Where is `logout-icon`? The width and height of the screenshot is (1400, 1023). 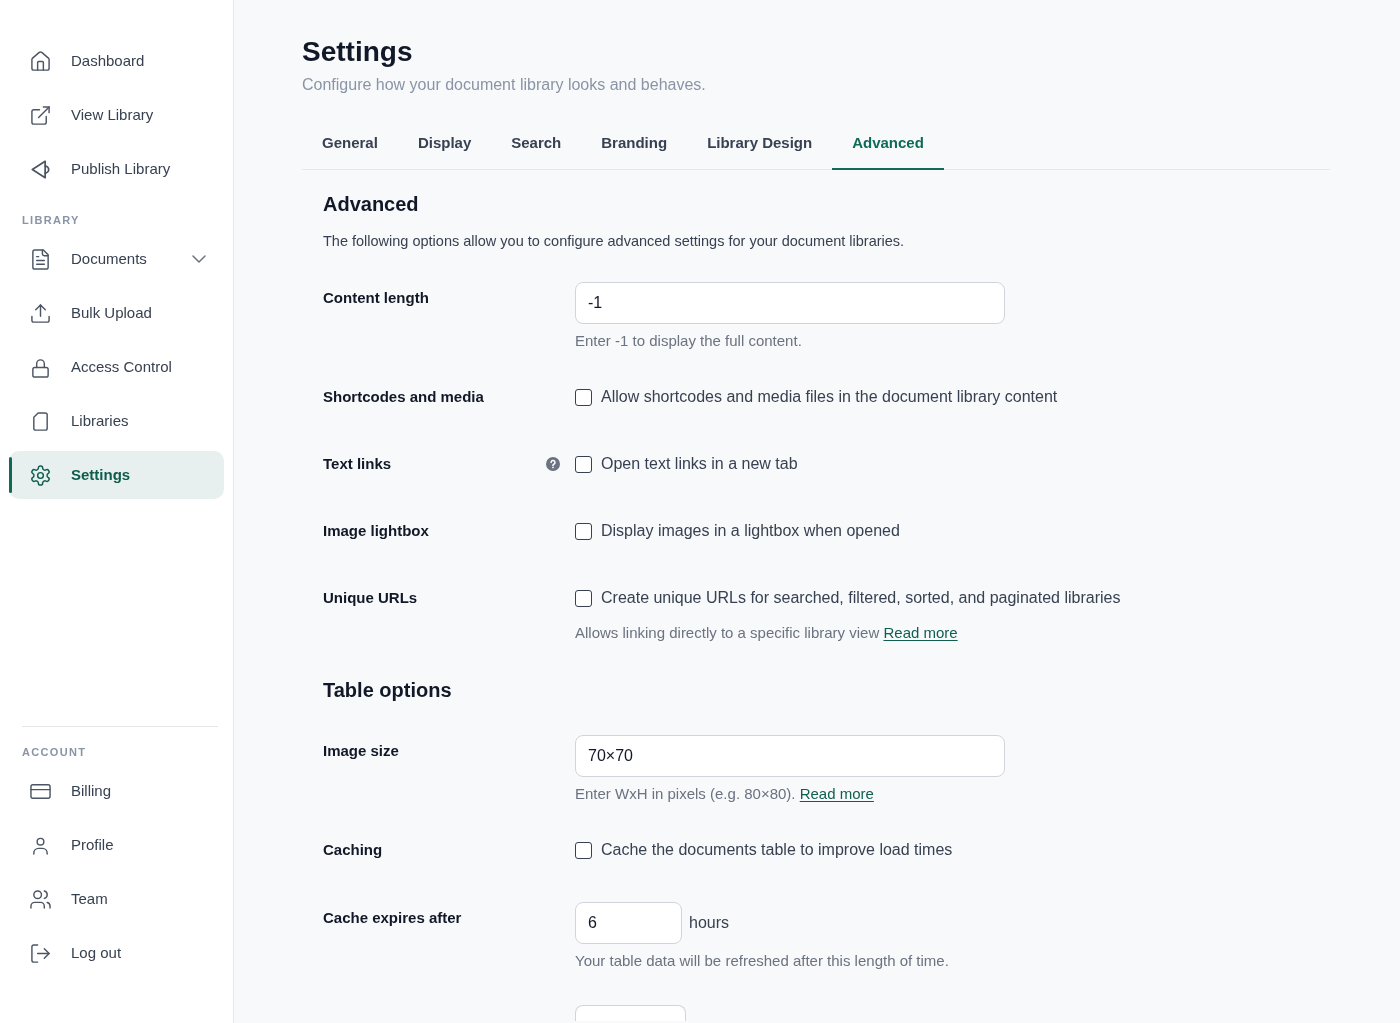
logout-icon is located at coordinates (40, 953).